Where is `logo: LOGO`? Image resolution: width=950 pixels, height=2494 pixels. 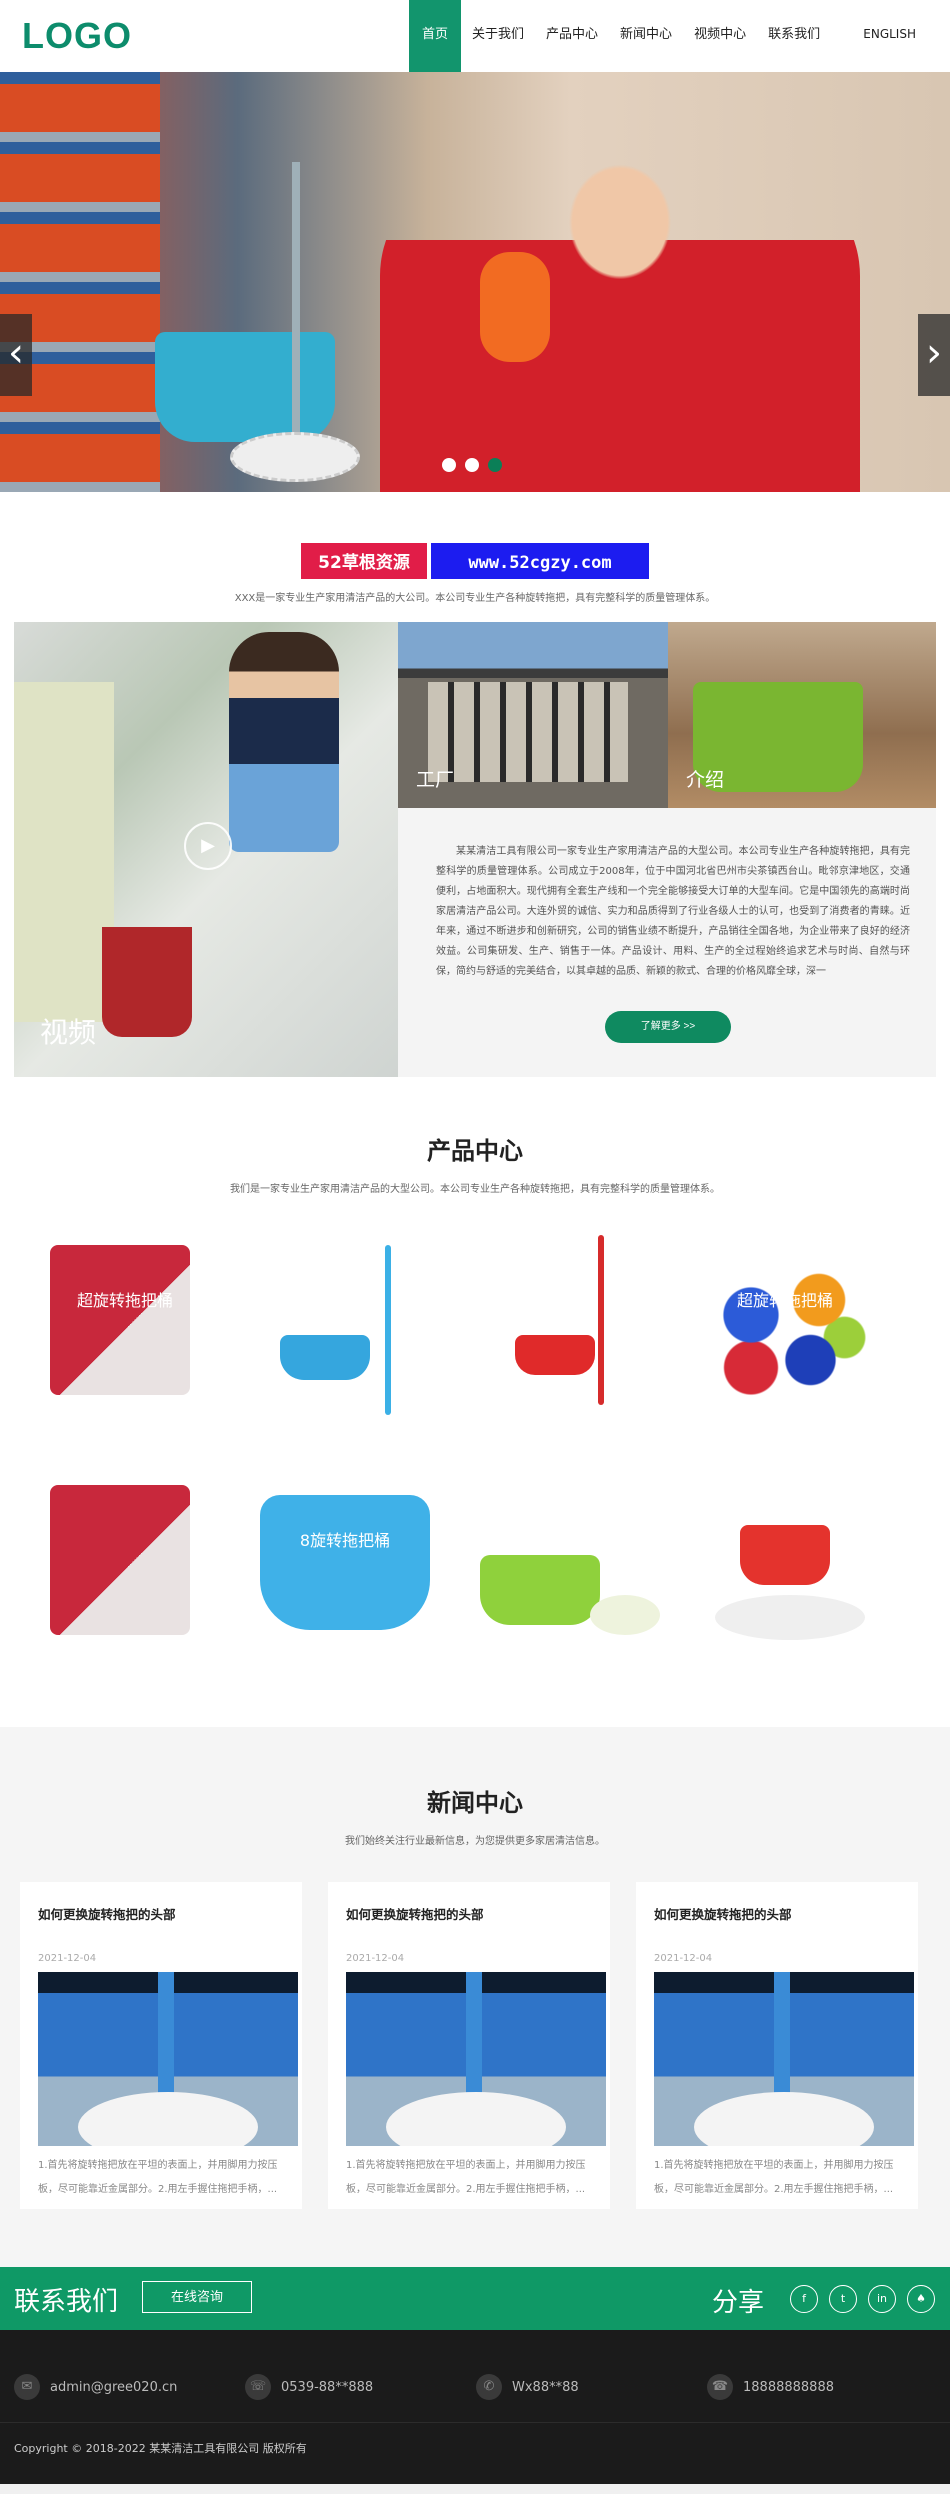
logo: LOGO is located at coordinates (77, 36).